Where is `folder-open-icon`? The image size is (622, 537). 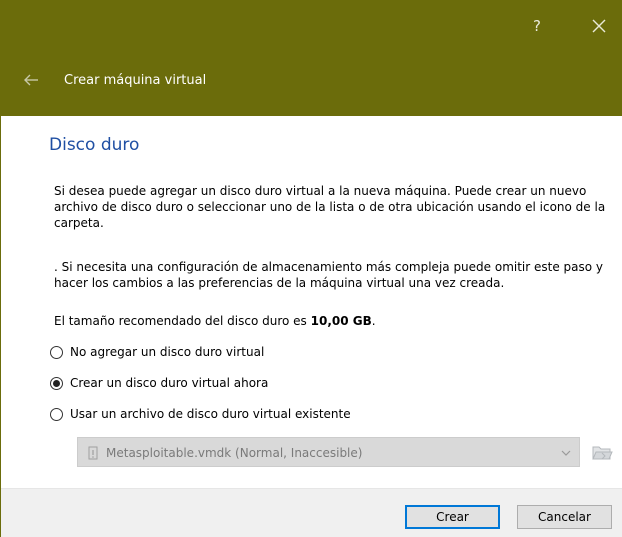 folder-open-icon is located at coordinates (602, 453).